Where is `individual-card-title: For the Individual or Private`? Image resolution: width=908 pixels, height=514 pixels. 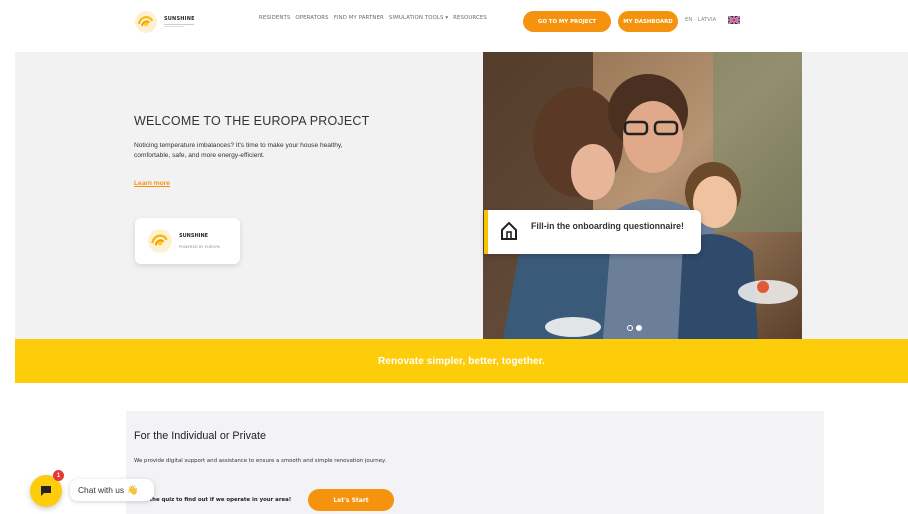 individual-card-title: For the Individual or Private is located at coordinates (200, 436).